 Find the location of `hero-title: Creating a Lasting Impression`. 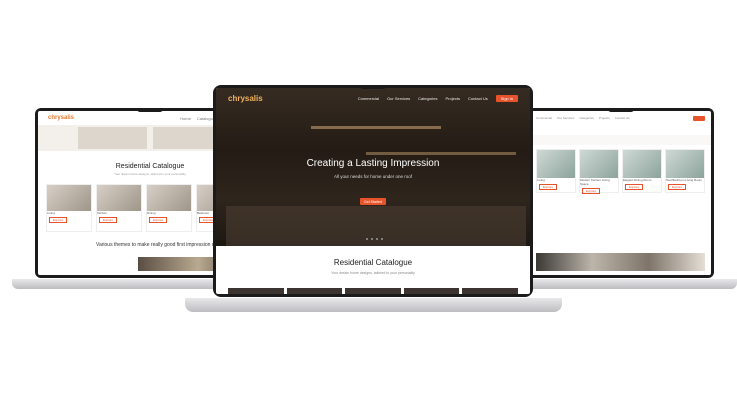

hero-title: Creating a Lasting Impression is located at coordinates (373, 163).